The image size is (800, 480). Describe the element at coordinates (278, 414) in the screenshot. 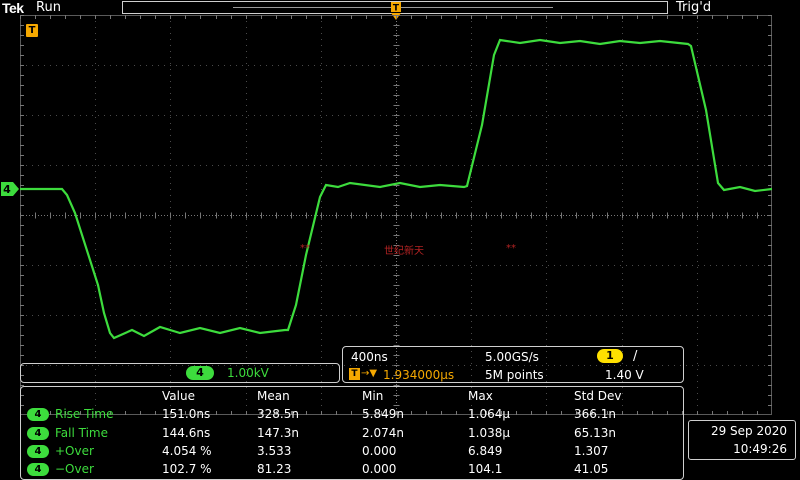

I see `rise-time-mean: 328.5n` at that location.